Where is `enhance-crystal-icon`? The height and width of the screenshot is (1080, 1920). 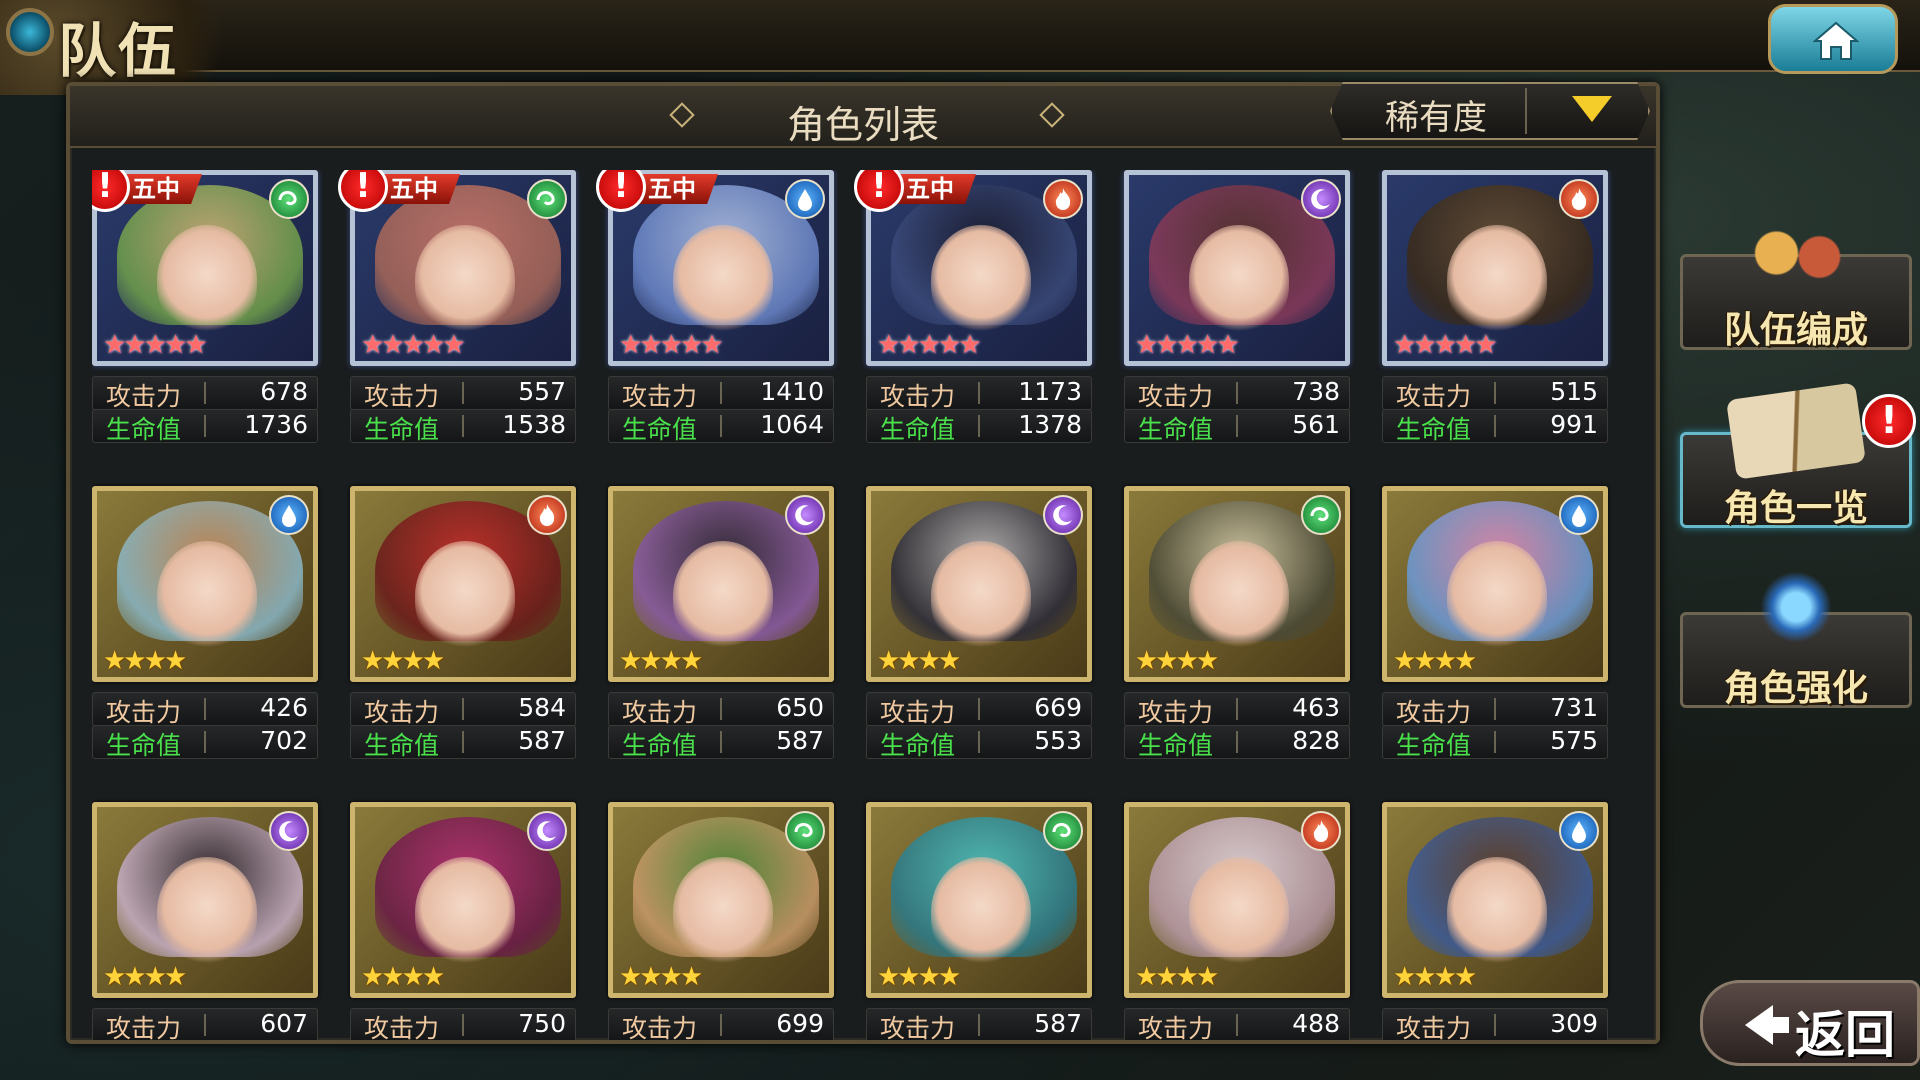
enhance-crystal-icon is located at coordinates (1796, 611).